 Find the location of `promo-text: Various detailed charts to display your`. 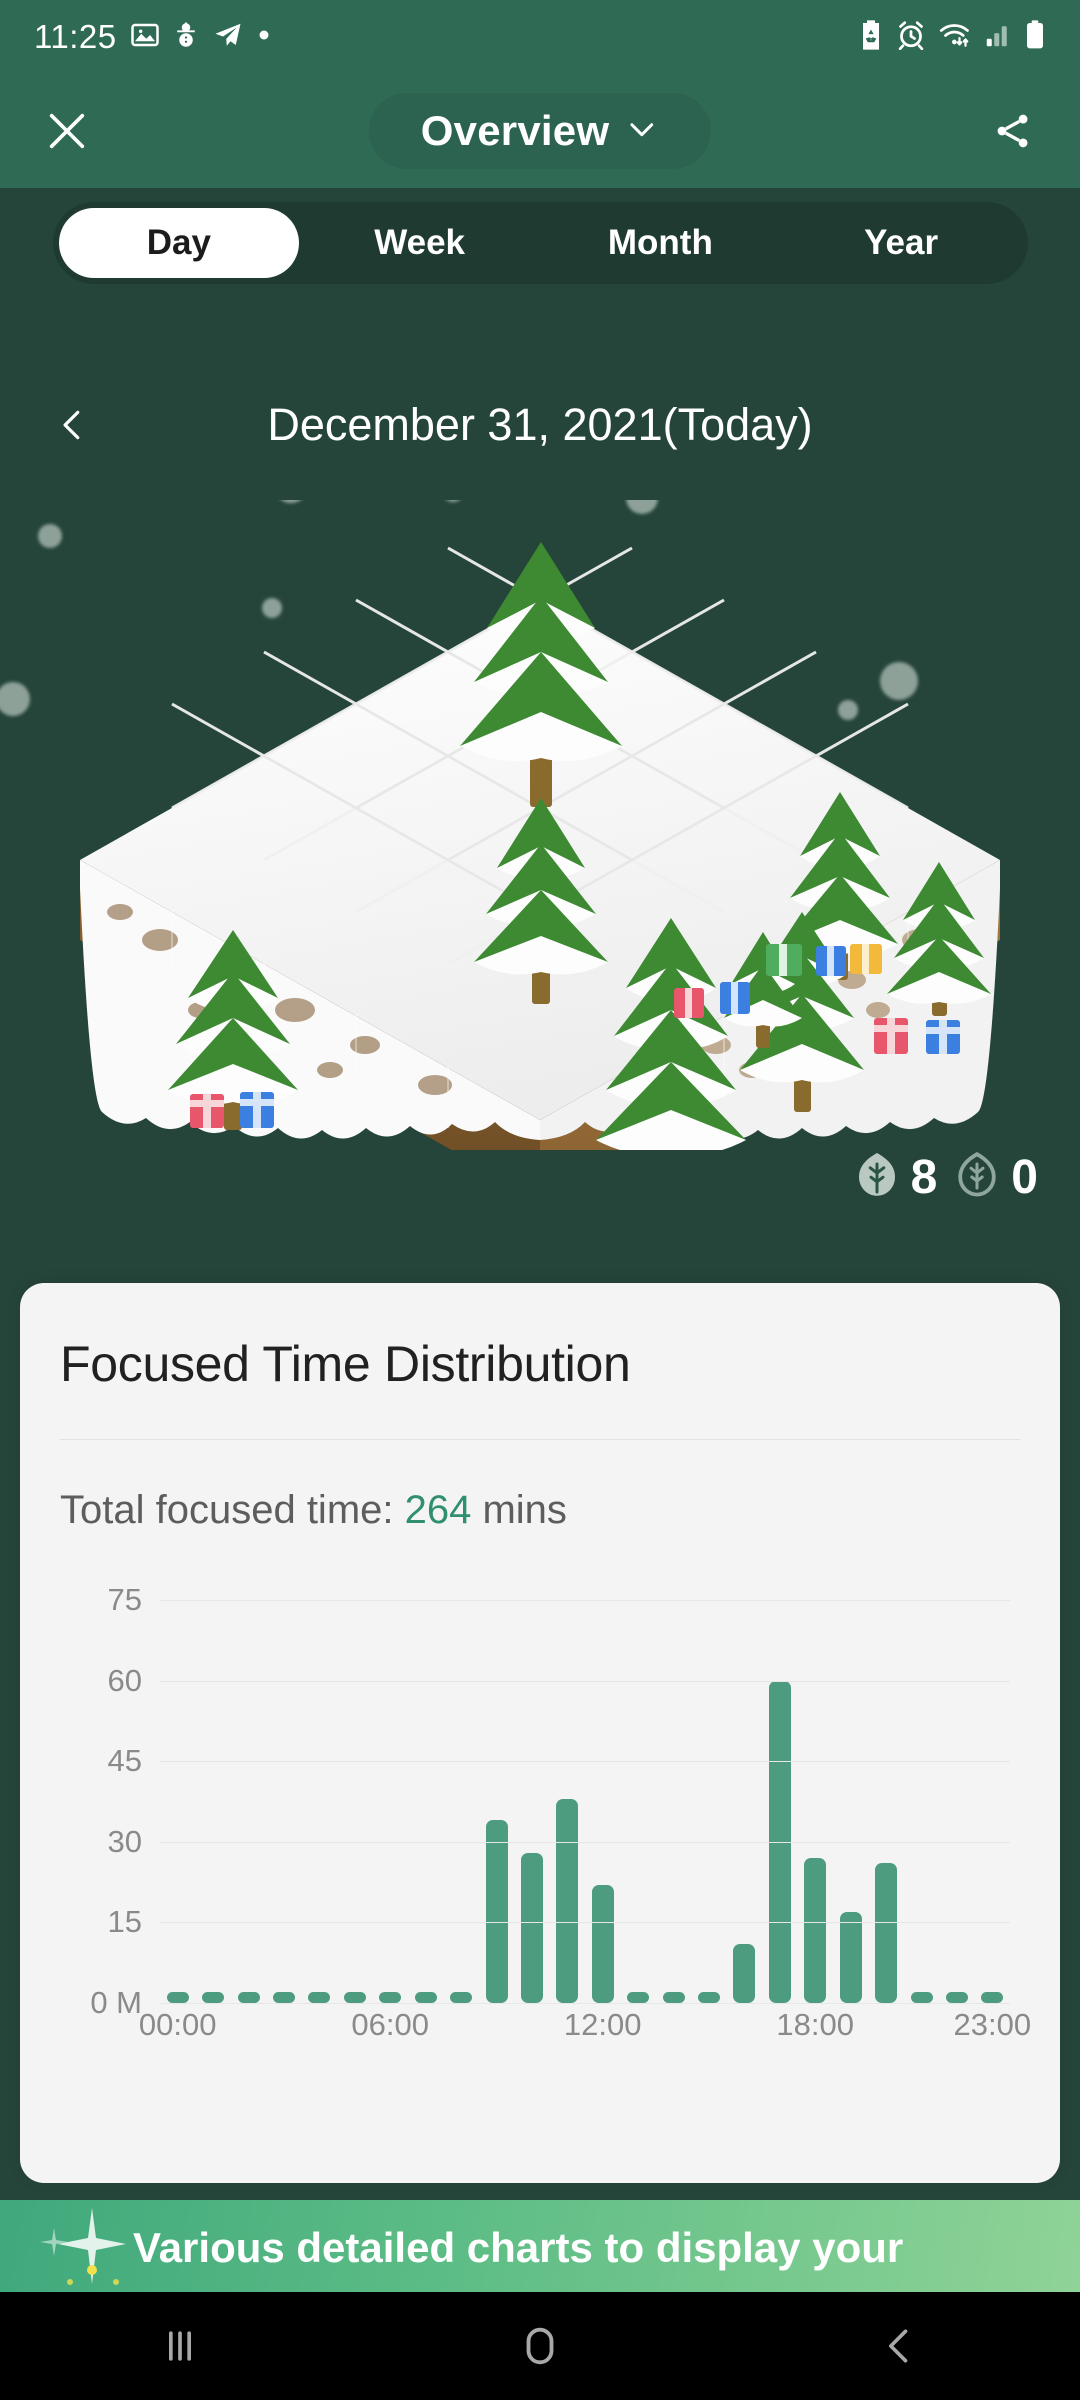

promo-text: Various detailed charts to display your is located at coordinates (518, 2247).